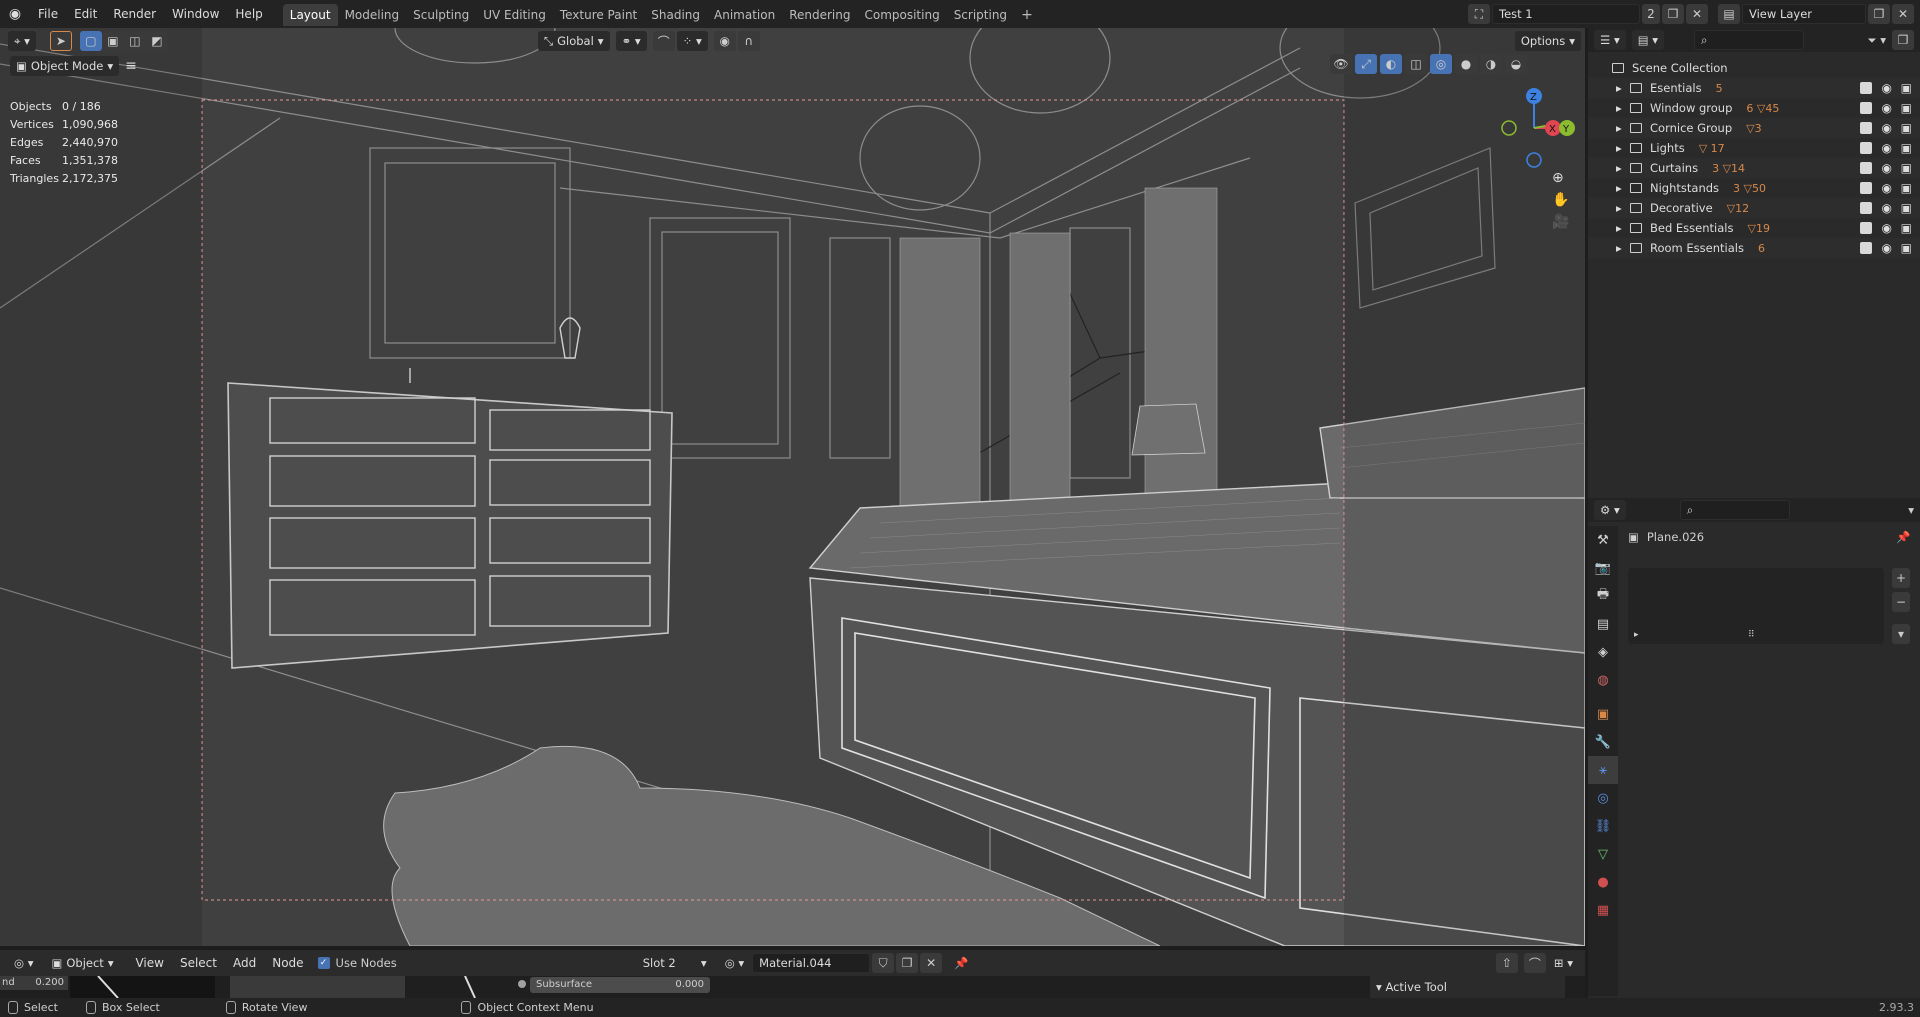 The width and height of the screenshot is (1920, 1017). I want to click on orientation-dropdown: ⤡ Global ▾, so click(573, 41).